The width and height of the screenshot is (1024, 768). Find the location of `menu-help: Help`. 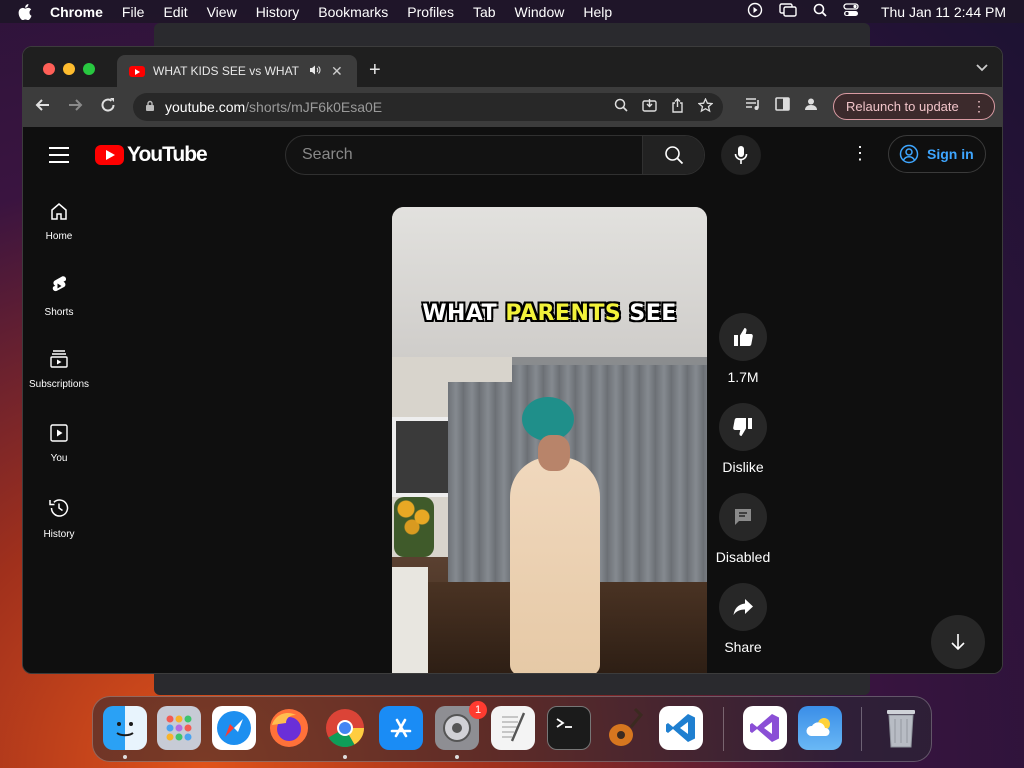

menu-help: Help is located at coordinates (597, 12).